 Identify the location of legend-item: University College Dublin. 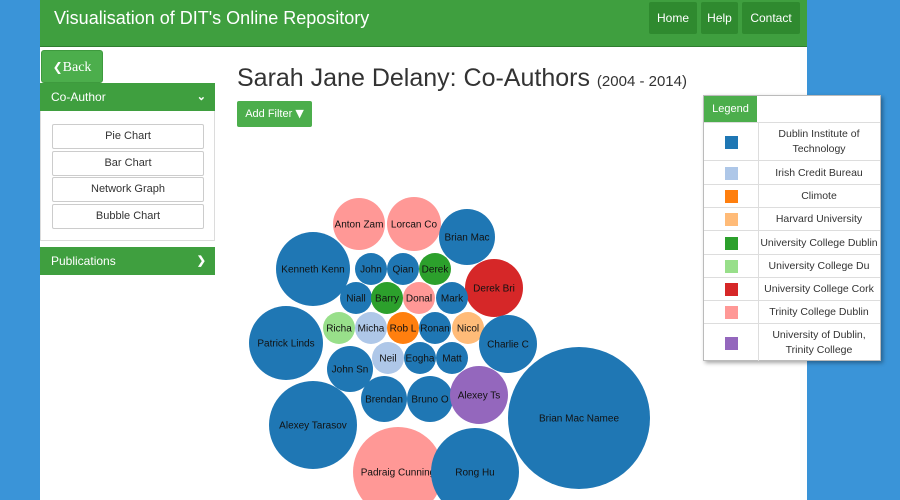
(792, 242).